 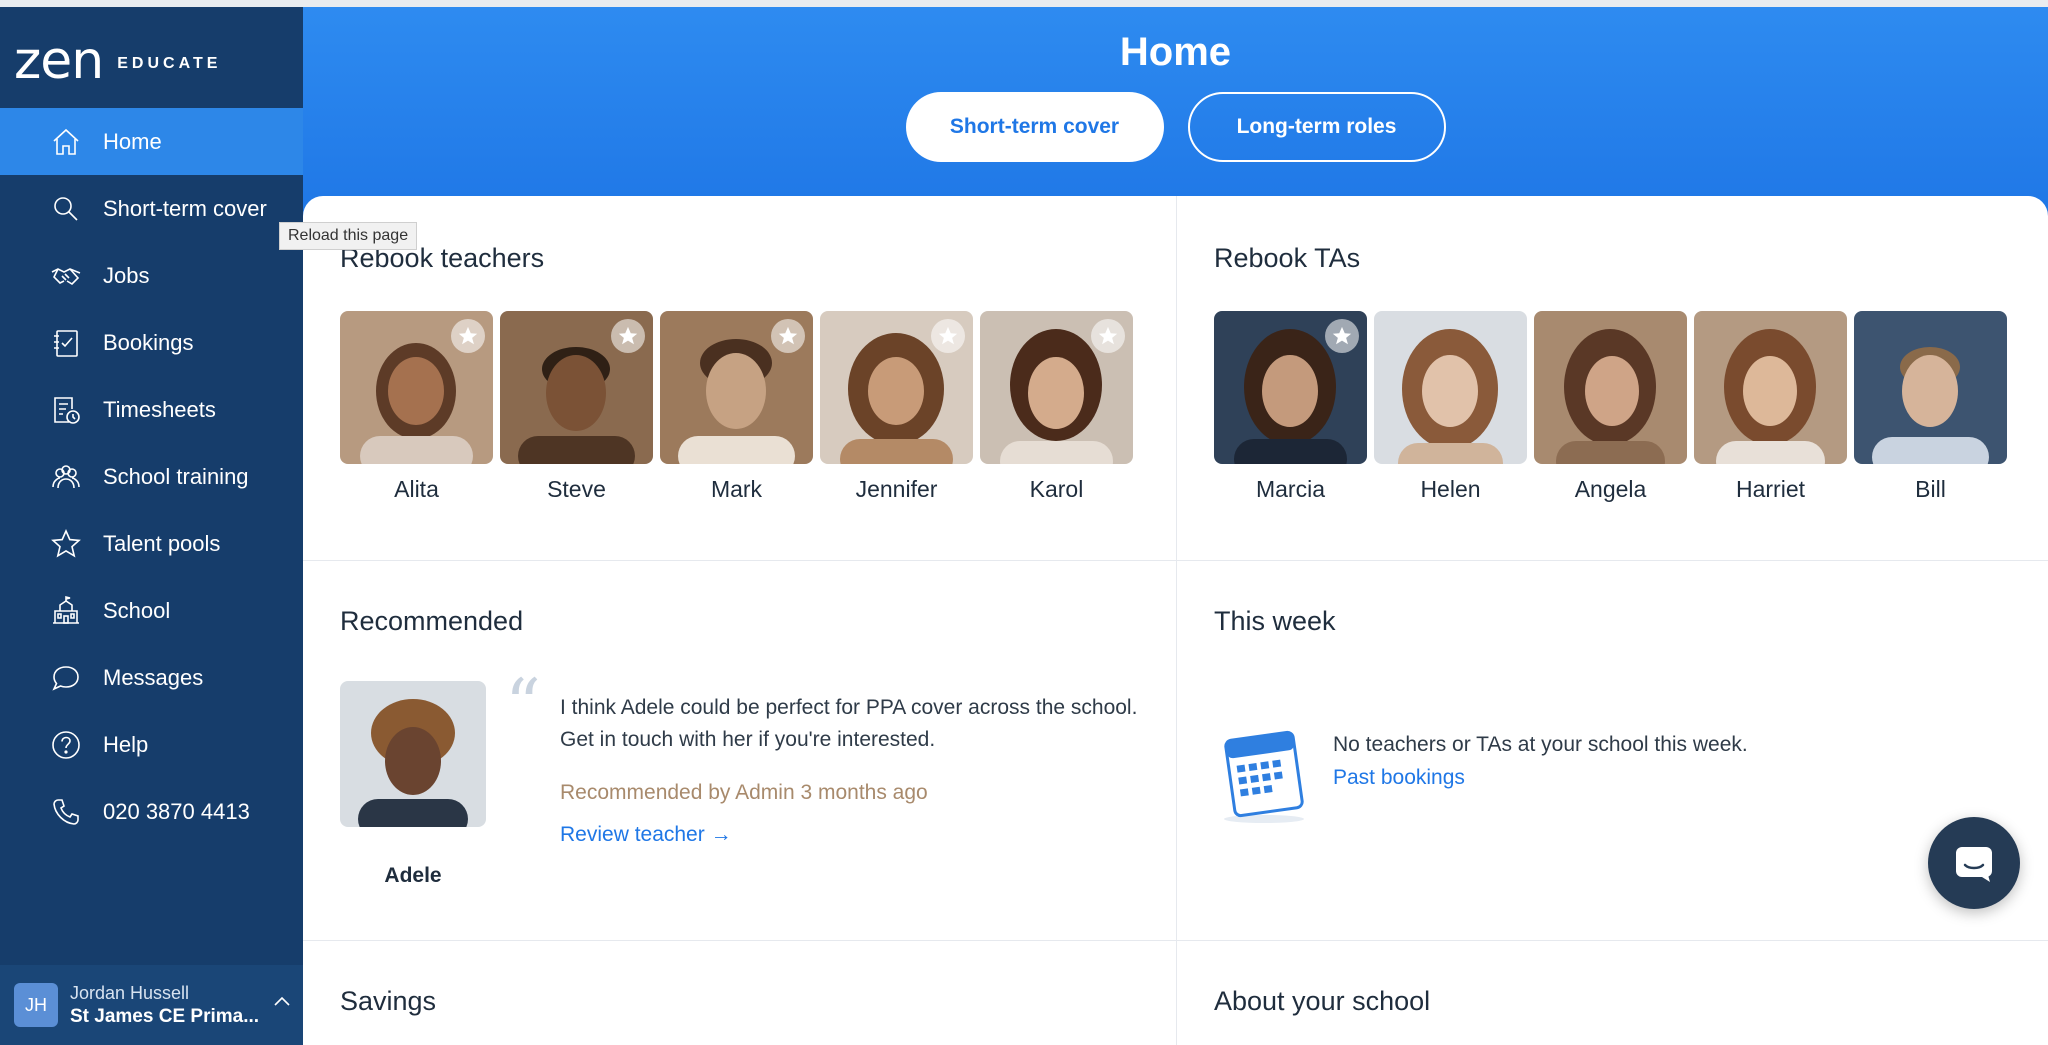 I want to click on recommended-photo, so click(x=413, y=754).